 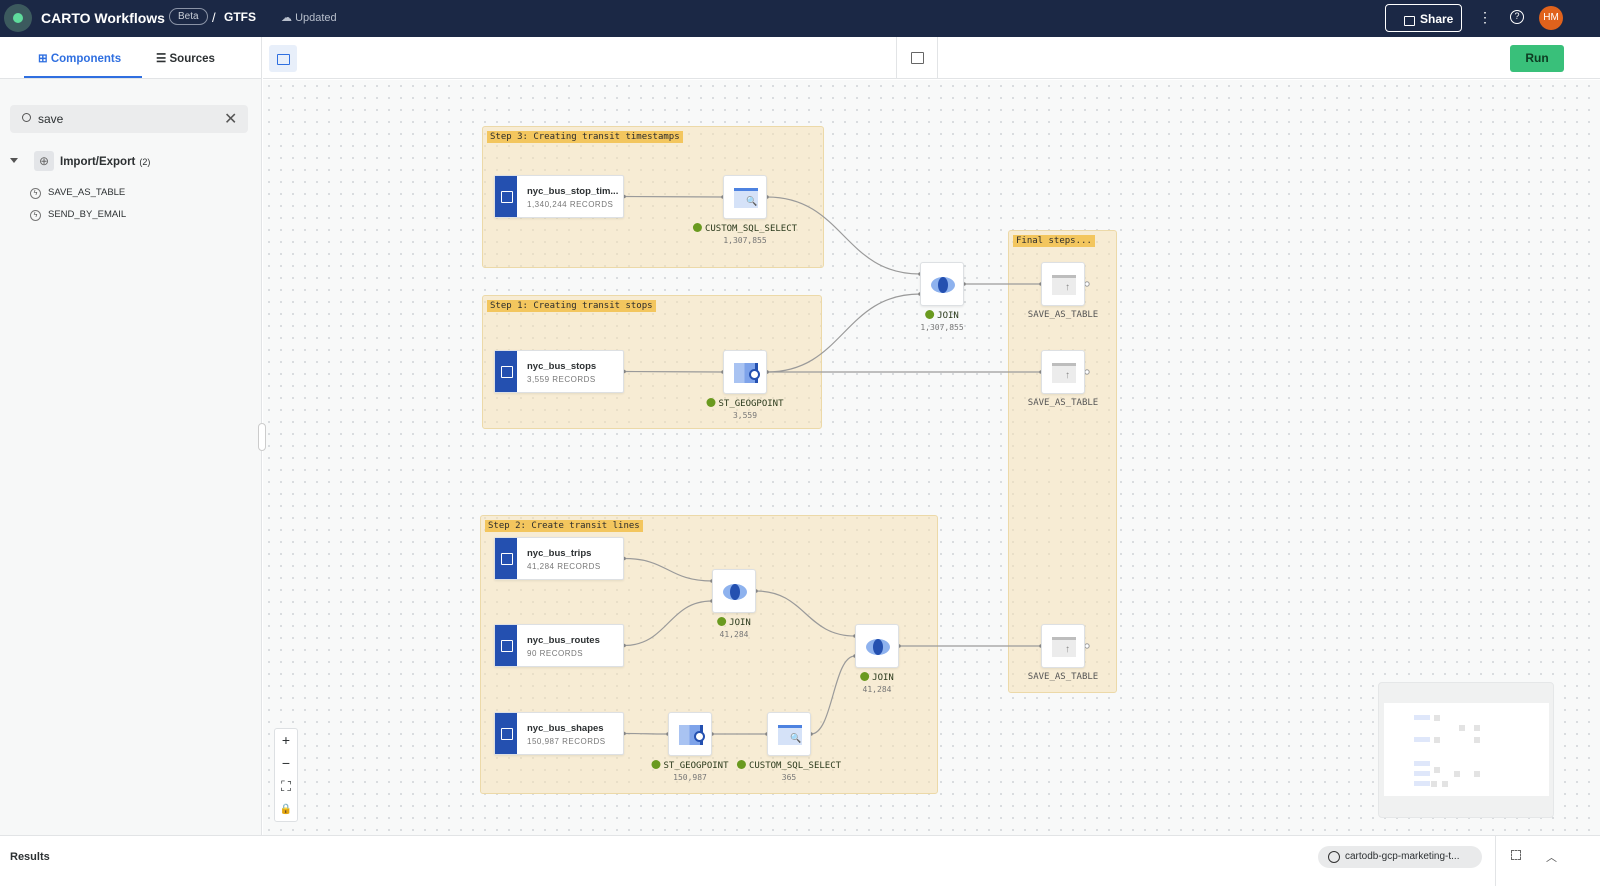 What do you see at coordinates (262, 437) in the screenshot?
I see `sidebar-resize-handle` at bounding box center [262, 437].